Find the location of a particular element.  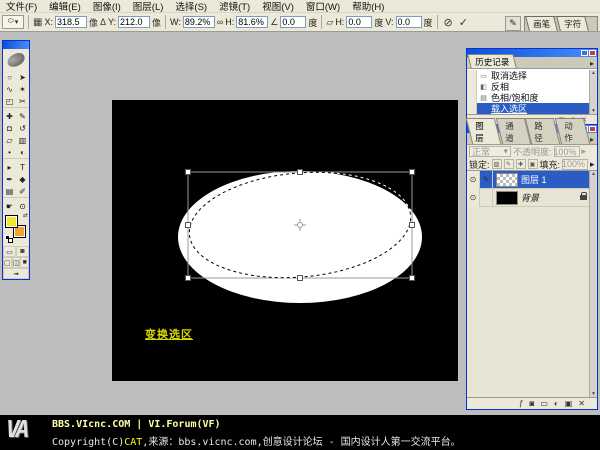

tool-crop: ◰ is located at coordinates (9, 101).